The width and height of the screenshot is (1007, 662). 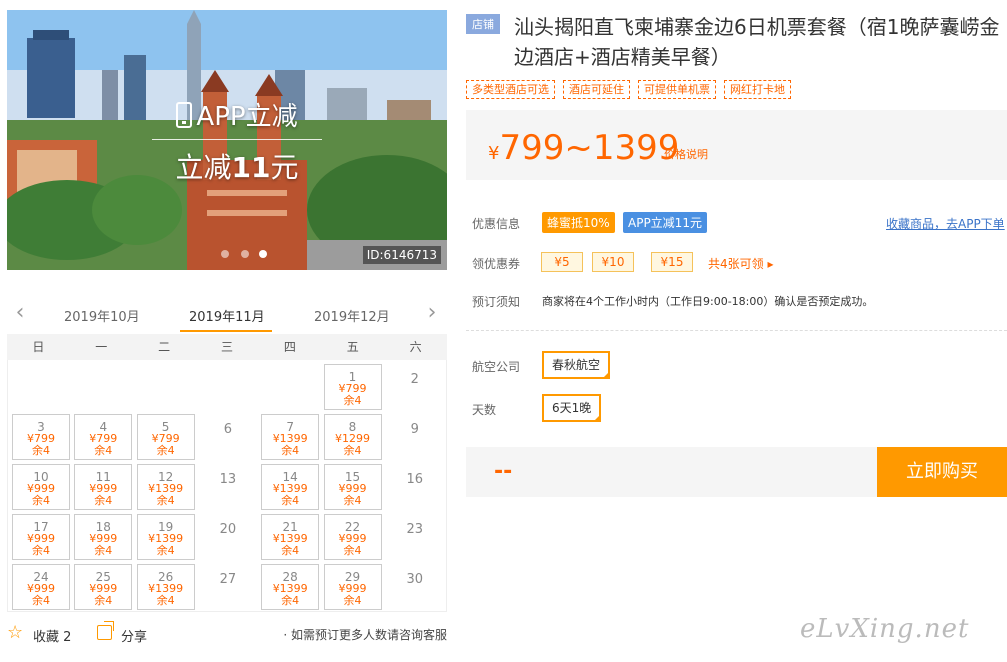 What do you see at coordinates (415, 579) in the screenshot?
I see `day-number: 30` at bounding box center [415, 579].